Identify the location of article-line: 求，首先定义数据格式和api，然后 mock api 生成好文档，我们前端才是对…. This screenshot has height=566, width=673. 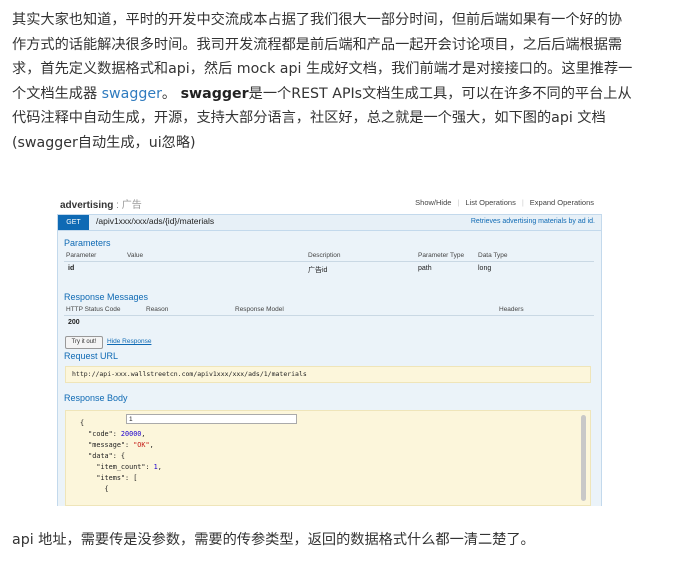
(322, 69).